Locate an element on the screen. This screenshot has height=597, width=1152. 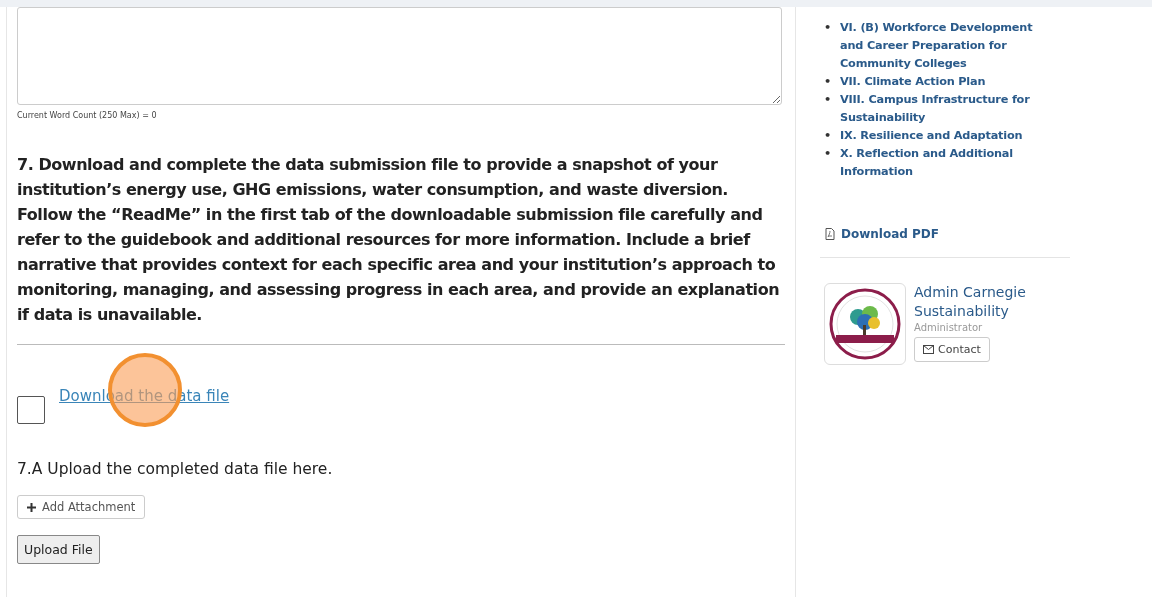
section-link: IX. Resilience and Adaptation is located at coordinates (931, 136).